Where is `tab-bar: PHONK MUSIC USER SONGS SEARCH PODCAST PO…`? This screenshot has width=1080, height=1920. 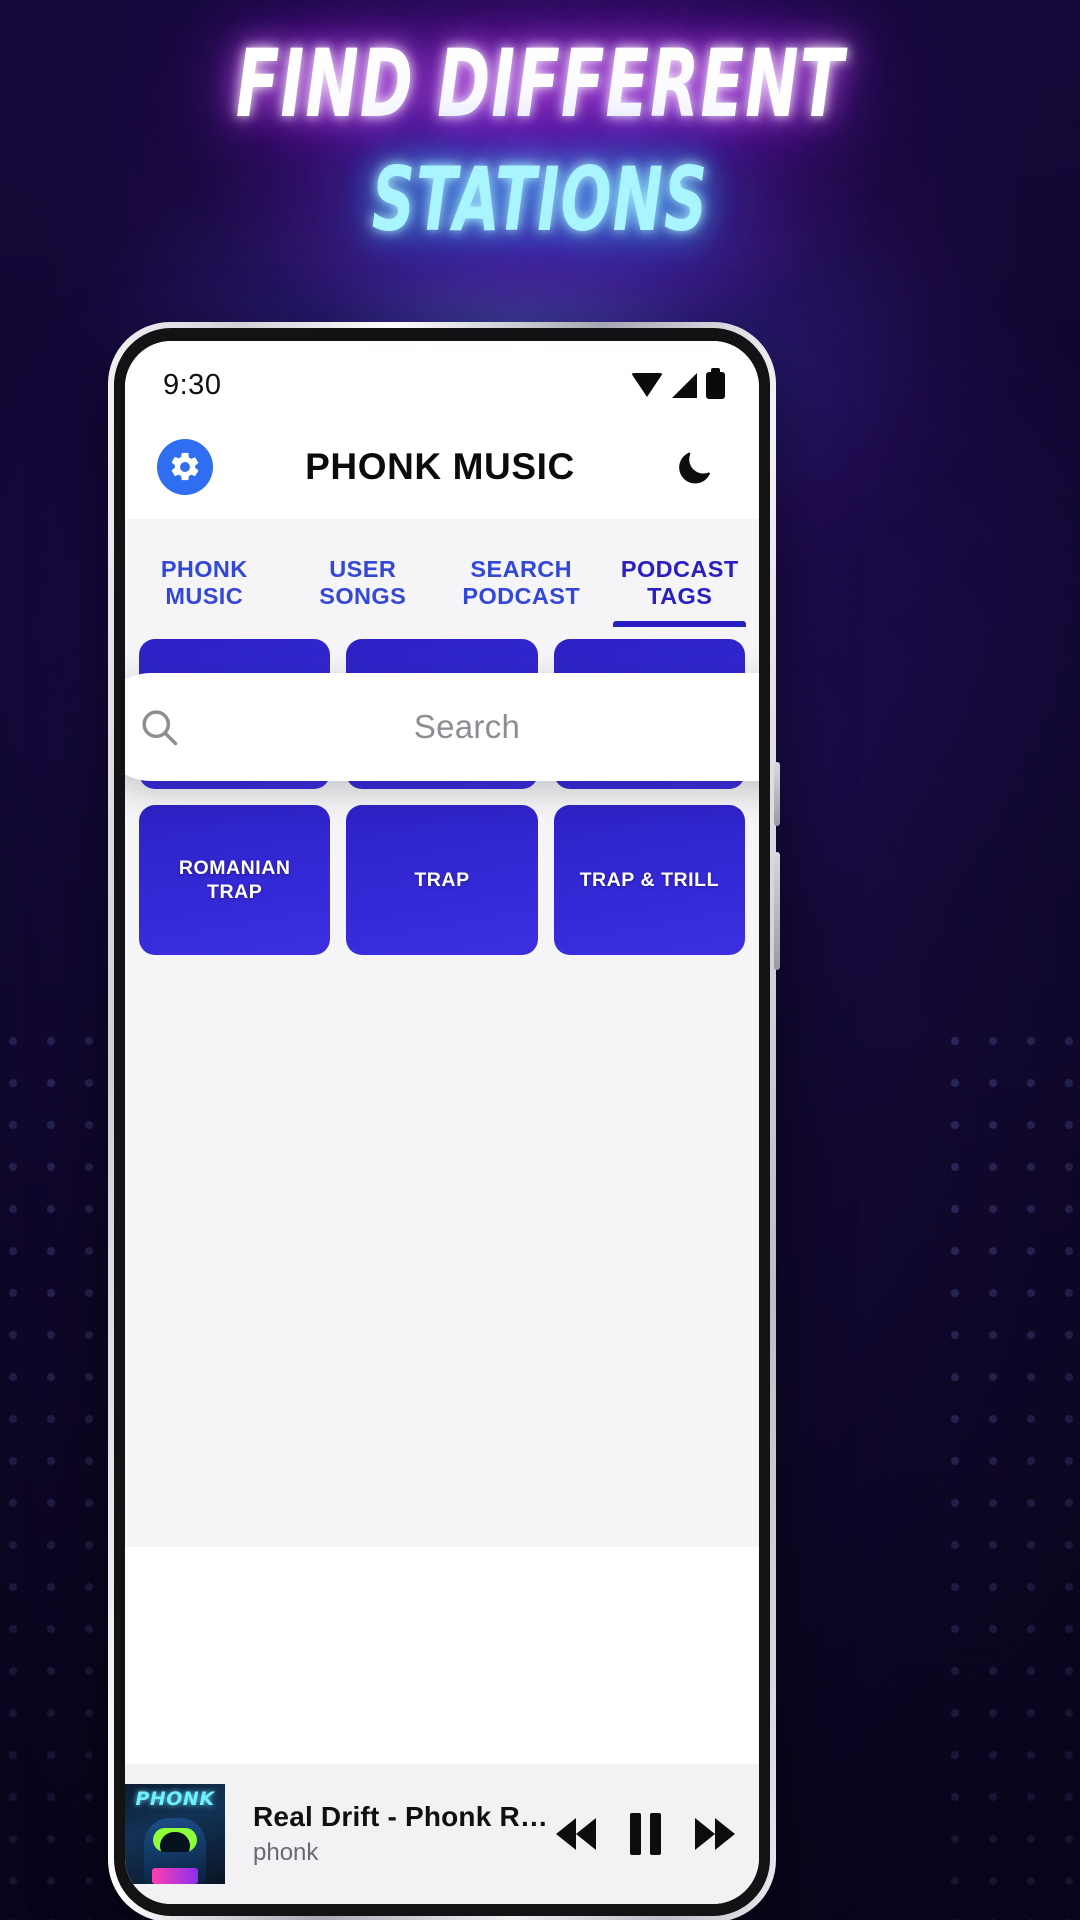 tab-bar: PHONK MUSIC USER SONGS SEARCH PODCAST PO… is located at coordinates (442, 573).